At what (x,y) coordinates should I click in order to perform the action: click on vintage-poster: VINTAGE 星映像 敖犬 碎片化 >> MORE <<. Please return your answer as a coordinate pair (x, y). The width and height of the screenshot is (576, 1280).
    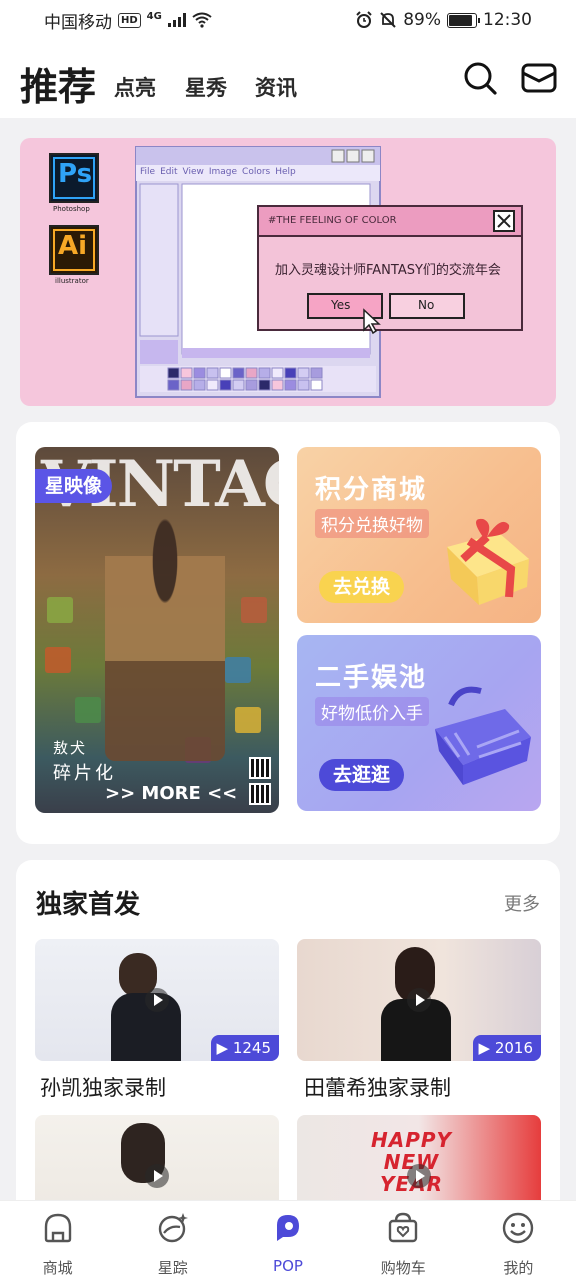
    Looking at the image, I should click on (157, 630).